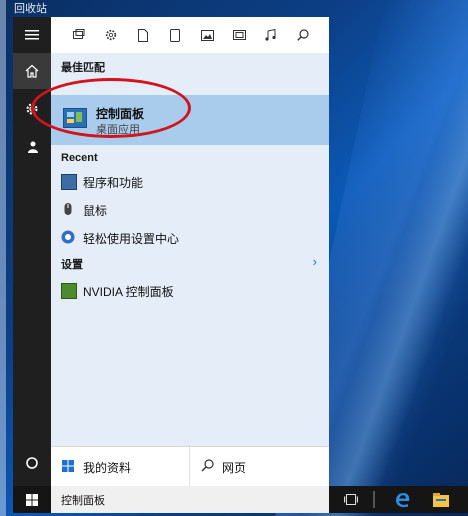  Describe the element at coordinates (190, 499) in the screenshot. I see `taskbar-search-box: 控制面板` at that location.